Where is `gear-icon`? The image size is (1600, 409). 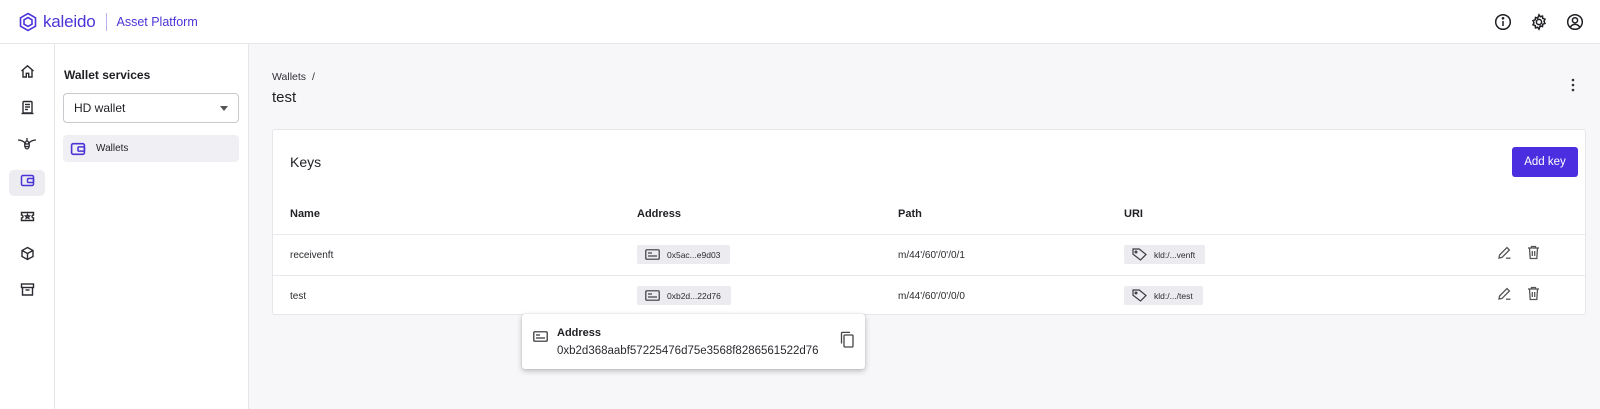 gear-icon is located at coordinates (1539, 22).